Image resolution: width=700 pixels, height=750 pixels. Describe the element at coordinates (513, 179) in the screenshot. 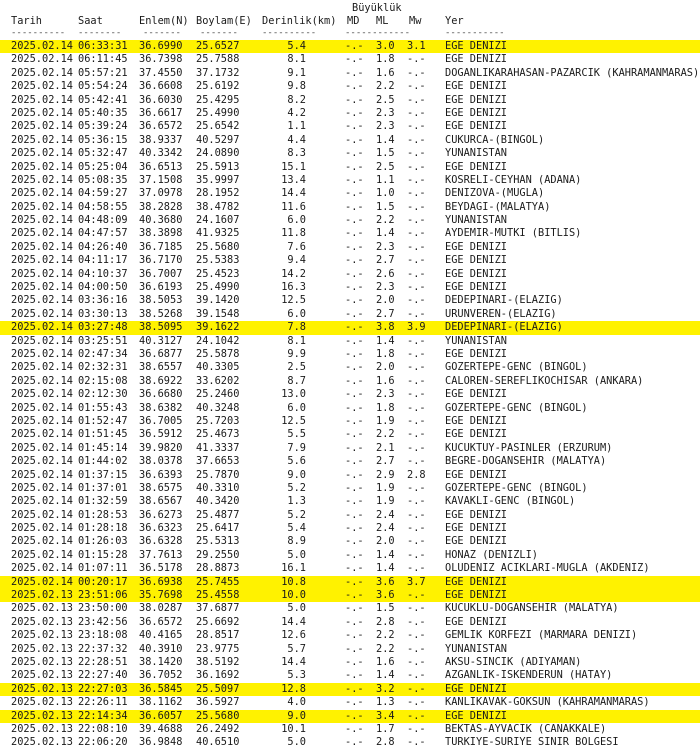

I see `cell-location: KOSRELI-CEYHAN (ADANA)` at that location.